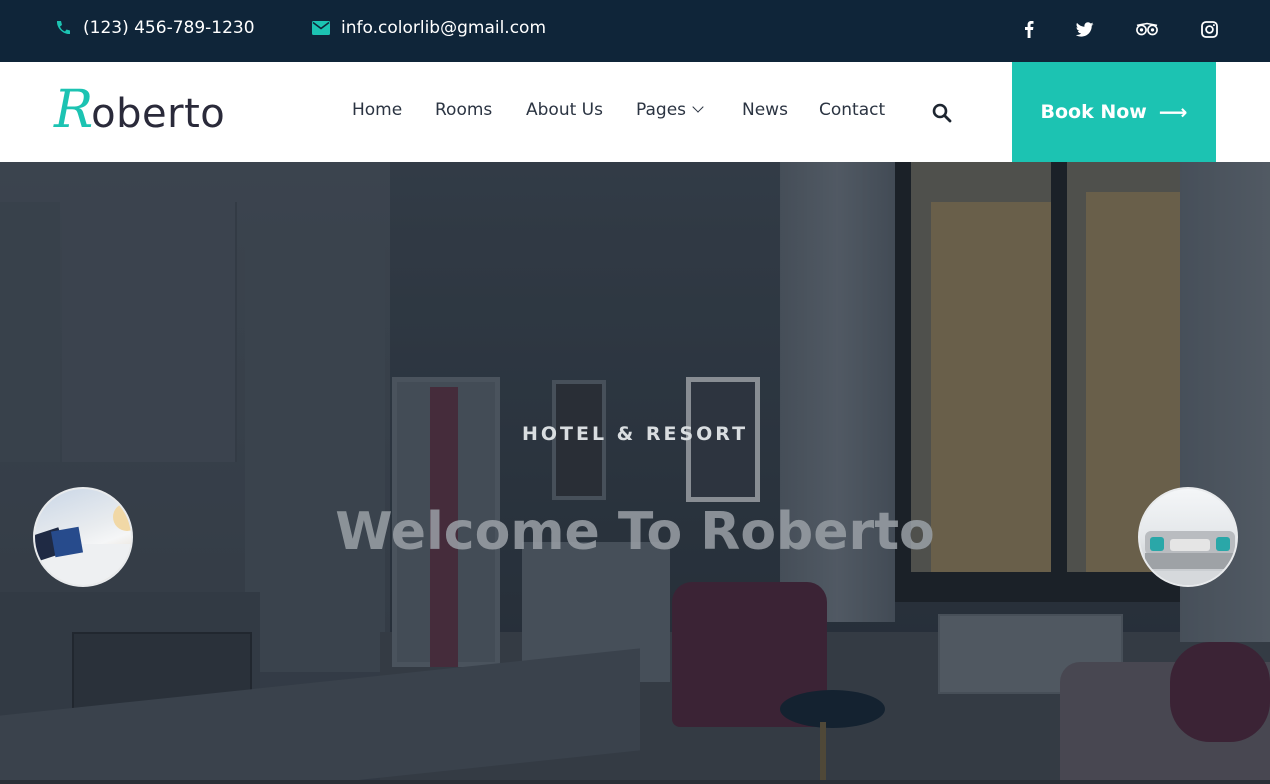  What do you see at coordinates (942, 113) in the screenshot?
I see `search-icon` at bounding box center [942, 113].